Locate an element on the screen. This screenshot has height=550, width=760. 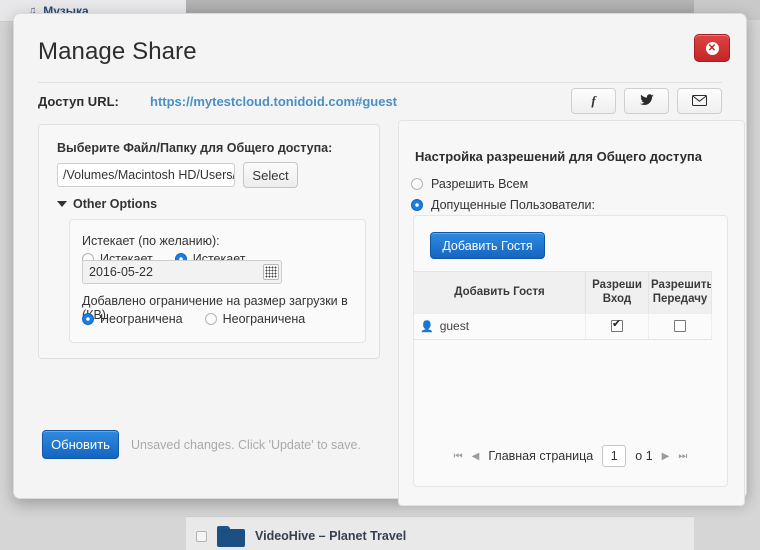
twitter-icon is located at coordinates (646, 101).